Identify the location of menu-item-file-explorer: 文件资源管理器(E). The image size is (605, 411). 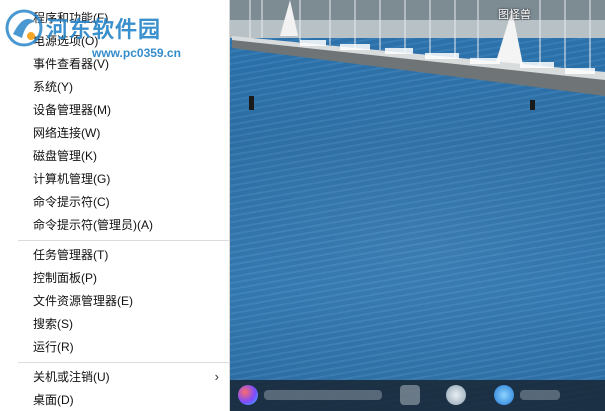
(114, 301).